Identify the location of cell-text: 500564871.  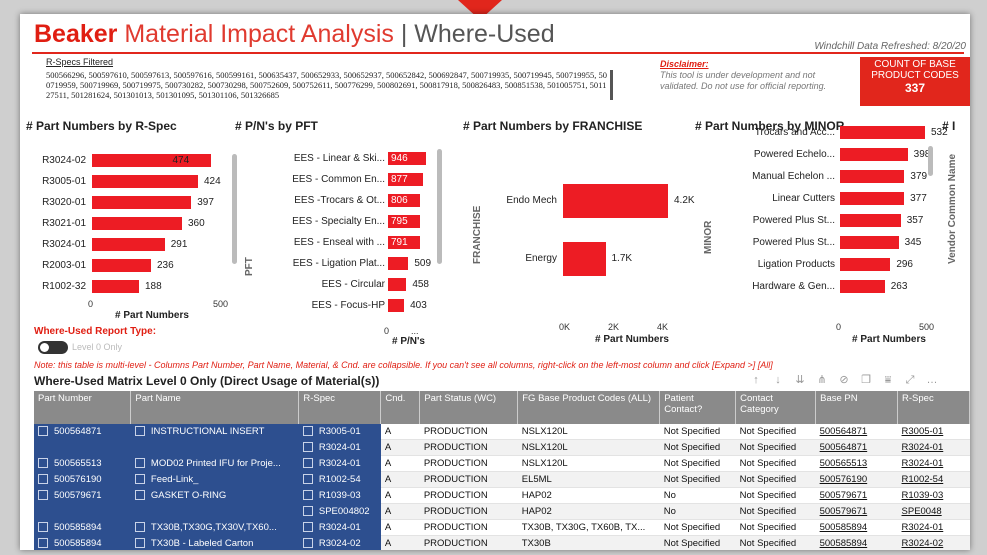
(843, 447).